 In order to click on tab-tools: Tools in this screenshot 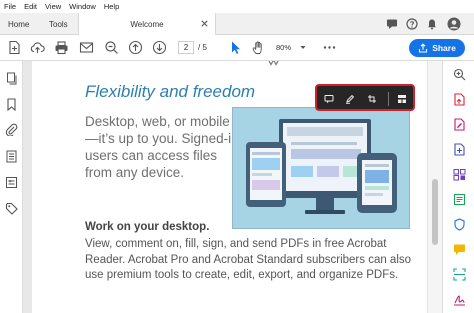, I will do `click(58, 24)`.